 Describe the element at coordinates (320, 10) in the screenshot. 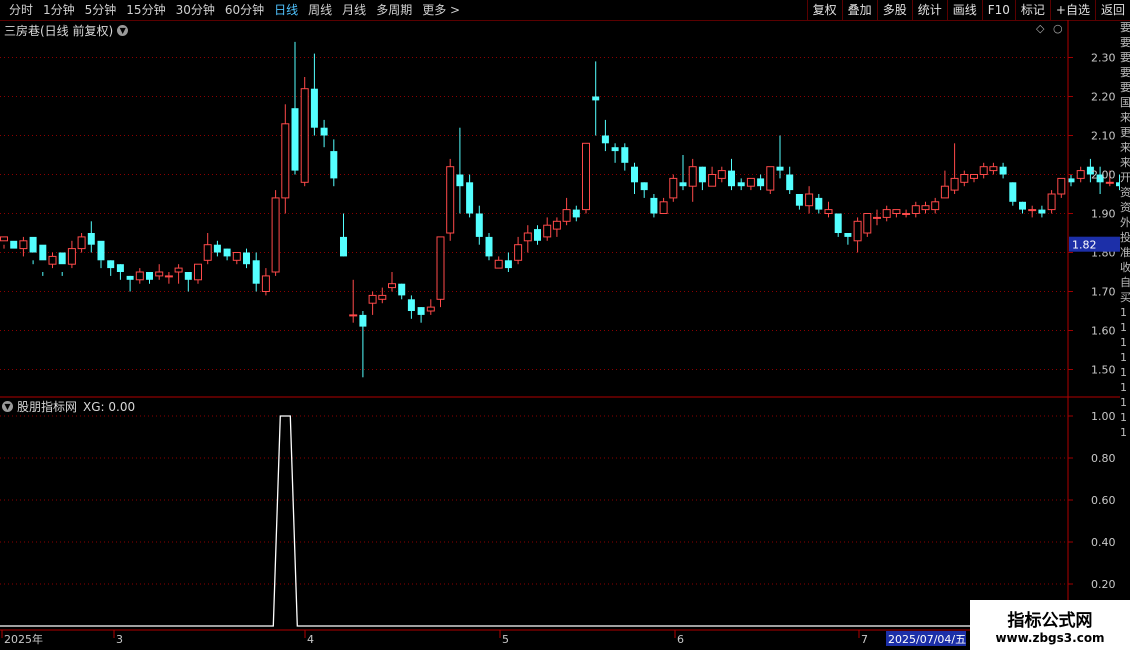

I see `period-tab-7: 周线` at that location.